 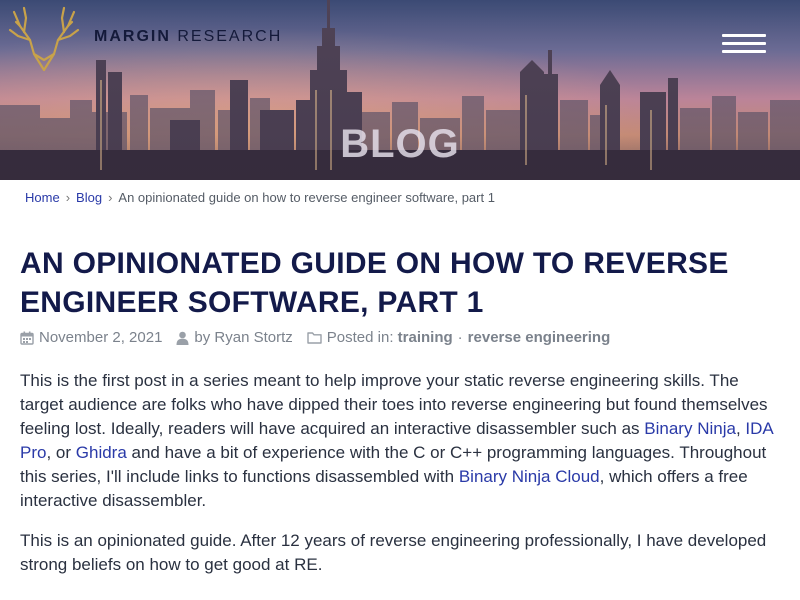 I want to click on ghidra-link: Ghidra, so click(x=101, y=452).